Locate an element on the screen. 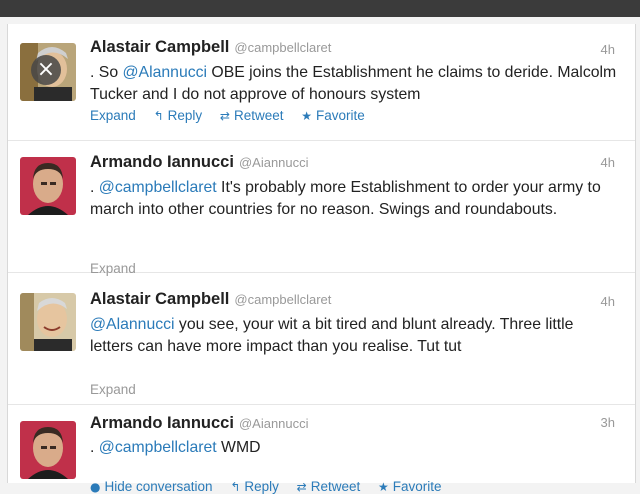  tweet-text-post: WMD is located at coordinates (238, 447).